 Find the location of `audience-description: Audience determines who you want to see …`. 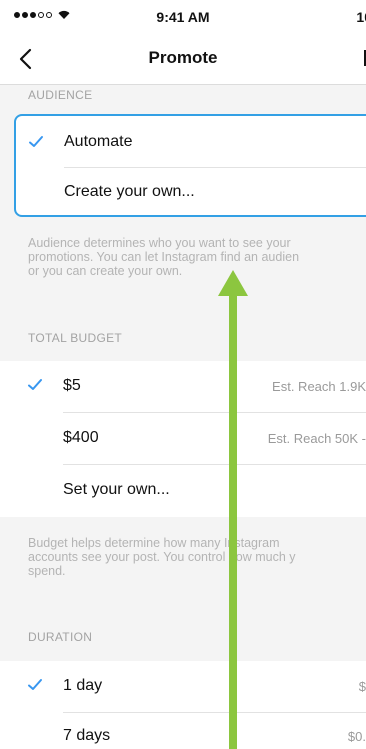

audience-description: Audience determines who you want to see … is located at coordinates (197, 257).